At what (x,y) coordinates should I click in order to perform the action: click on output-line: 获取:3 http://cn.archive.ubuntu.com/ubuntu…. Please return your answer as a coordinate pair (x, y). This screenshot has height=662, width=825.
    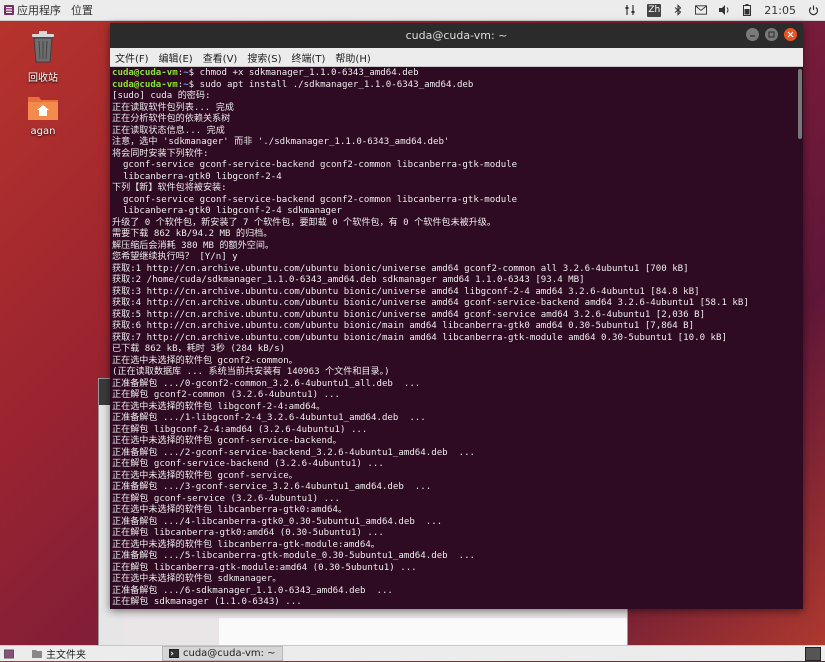
    Looking at the image, I should click on (406, 291).